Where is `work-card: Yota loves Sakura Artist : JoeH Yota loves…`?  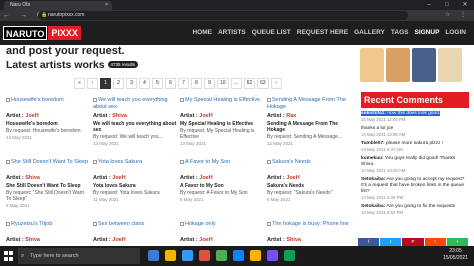 work-card: Yota loves Sakura Artist : JoeH Yota loves… is located at coordinates (135, 181).